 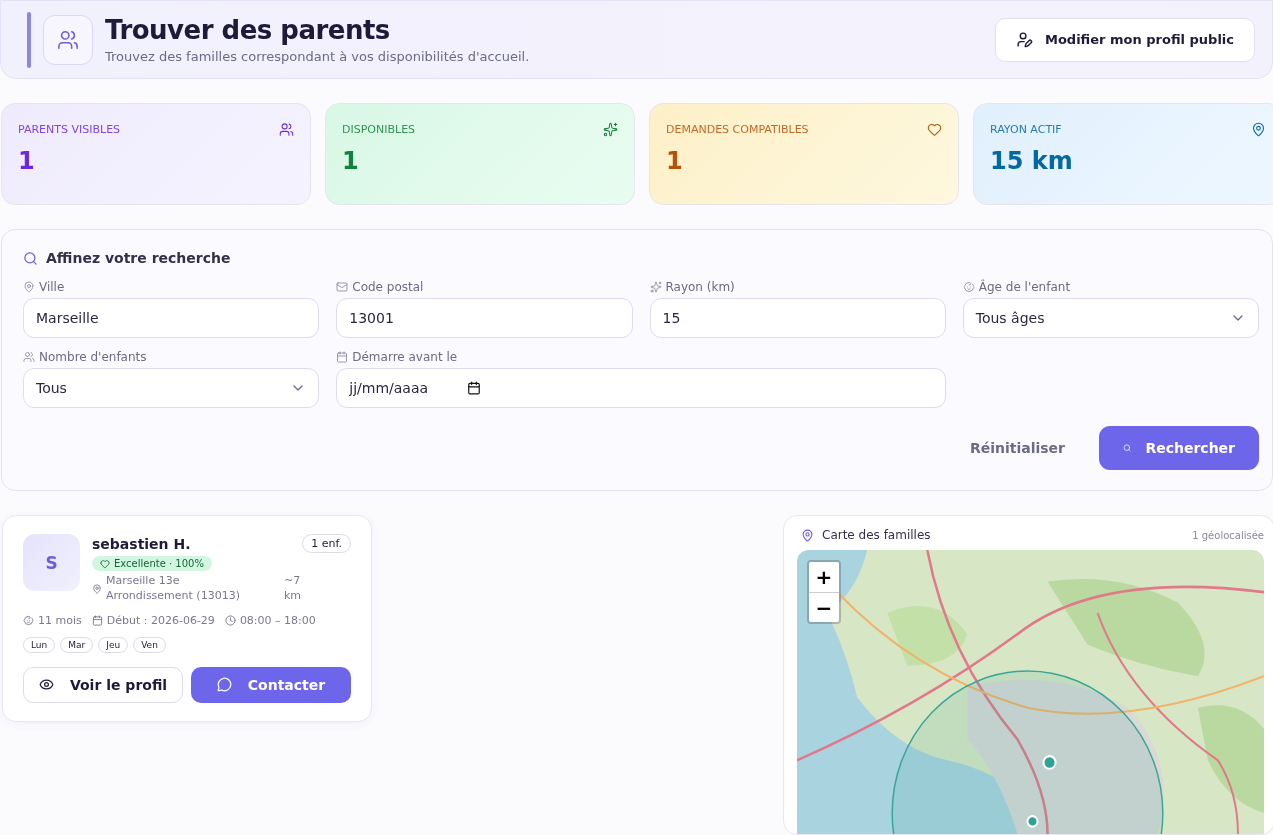 I want to click on match-badge: Excellente · 100%, so click(x=152, y=563).